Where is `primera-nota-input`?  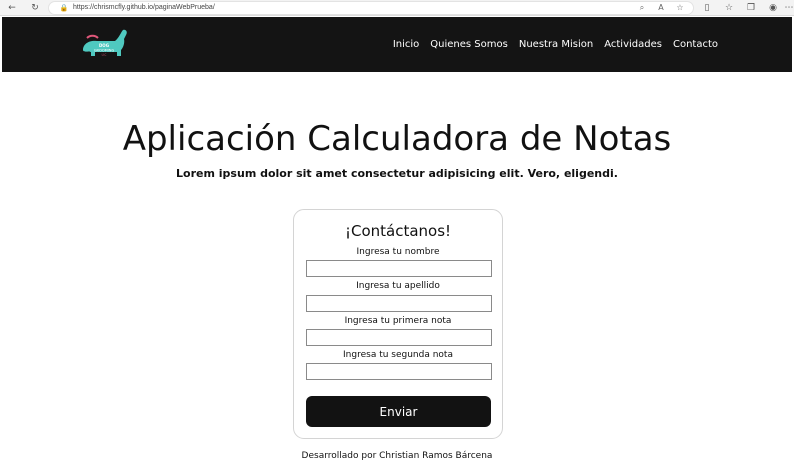
primera-nota-input is located at coordinates (399, 337).